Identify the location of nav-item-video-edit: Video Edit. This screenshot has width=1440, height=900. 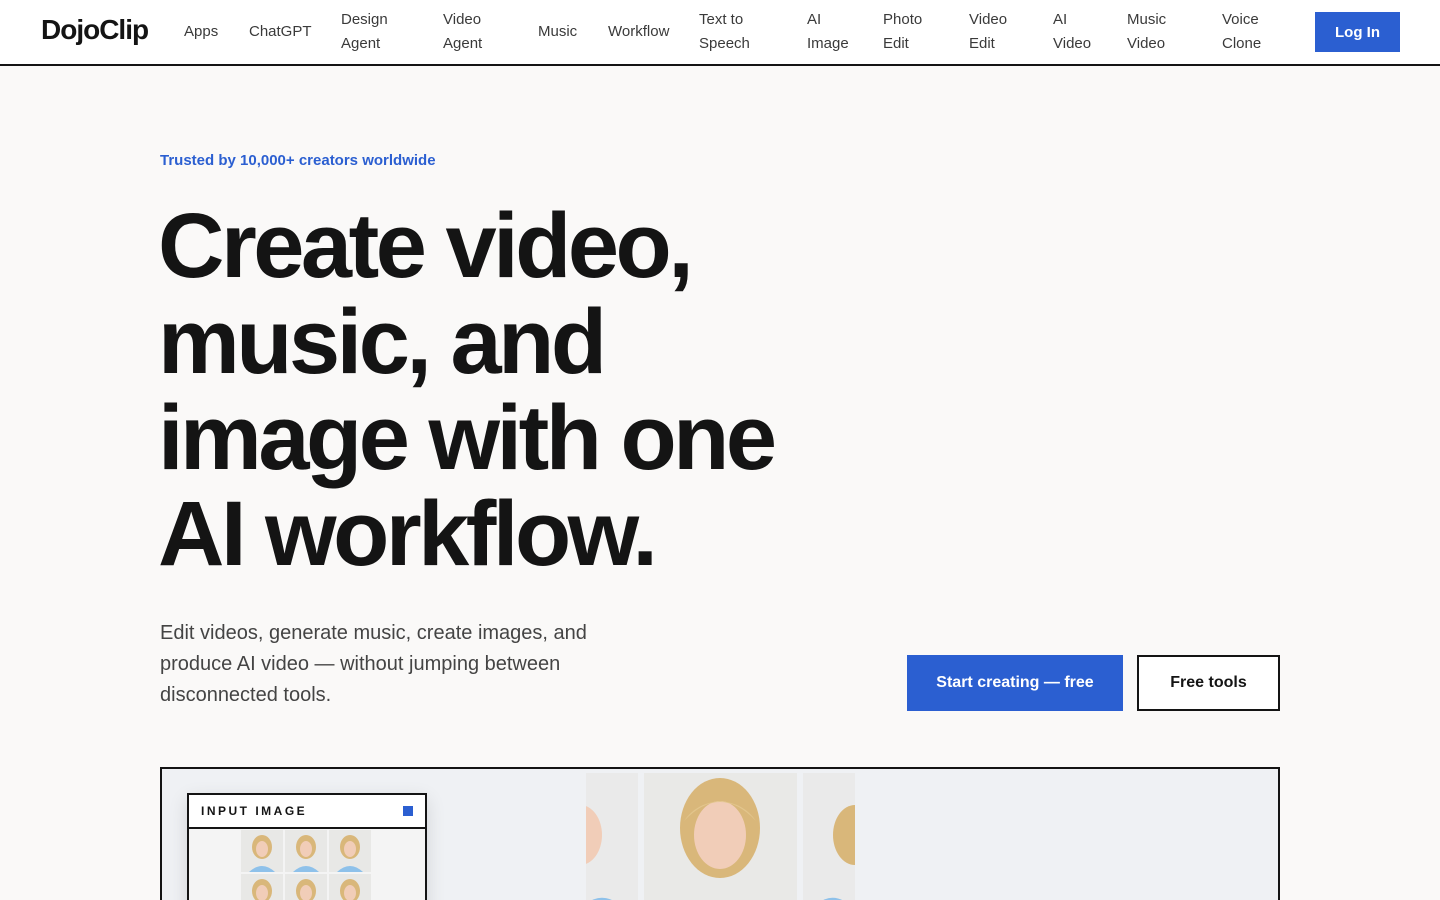
(988, 32).